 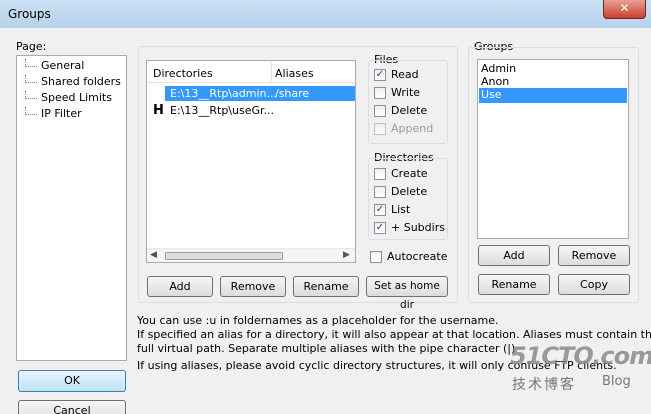 I want to click on home-dir-marker: H, so click(x=158, y=110).